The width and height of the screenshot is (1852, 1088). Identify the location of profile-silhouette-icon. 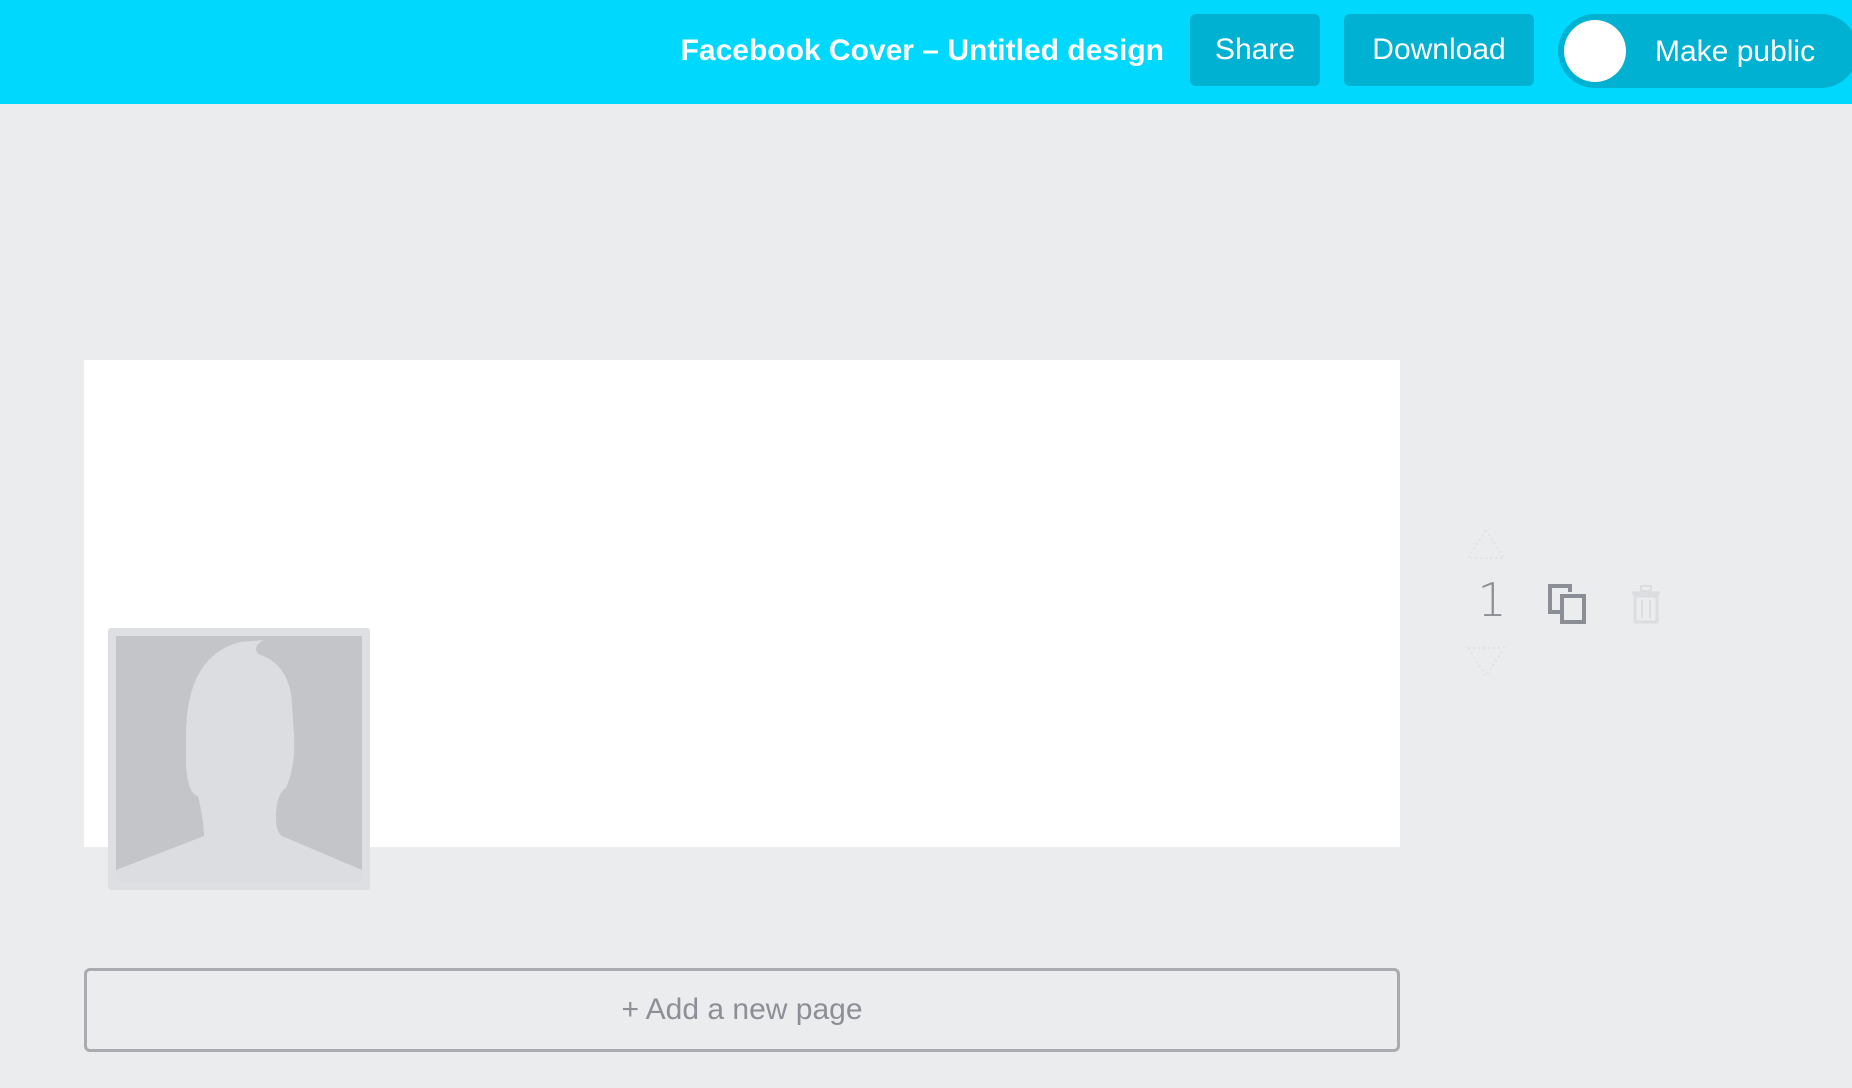
(239, 759).